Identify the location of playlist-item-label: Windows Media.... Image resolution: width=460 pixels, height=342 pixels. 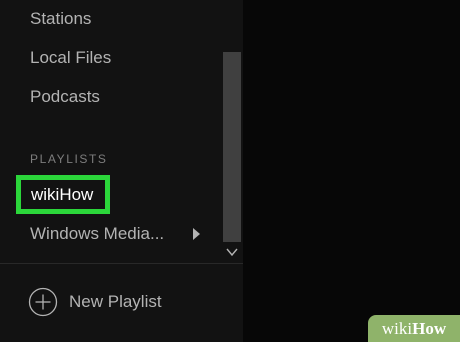
(97, 233).